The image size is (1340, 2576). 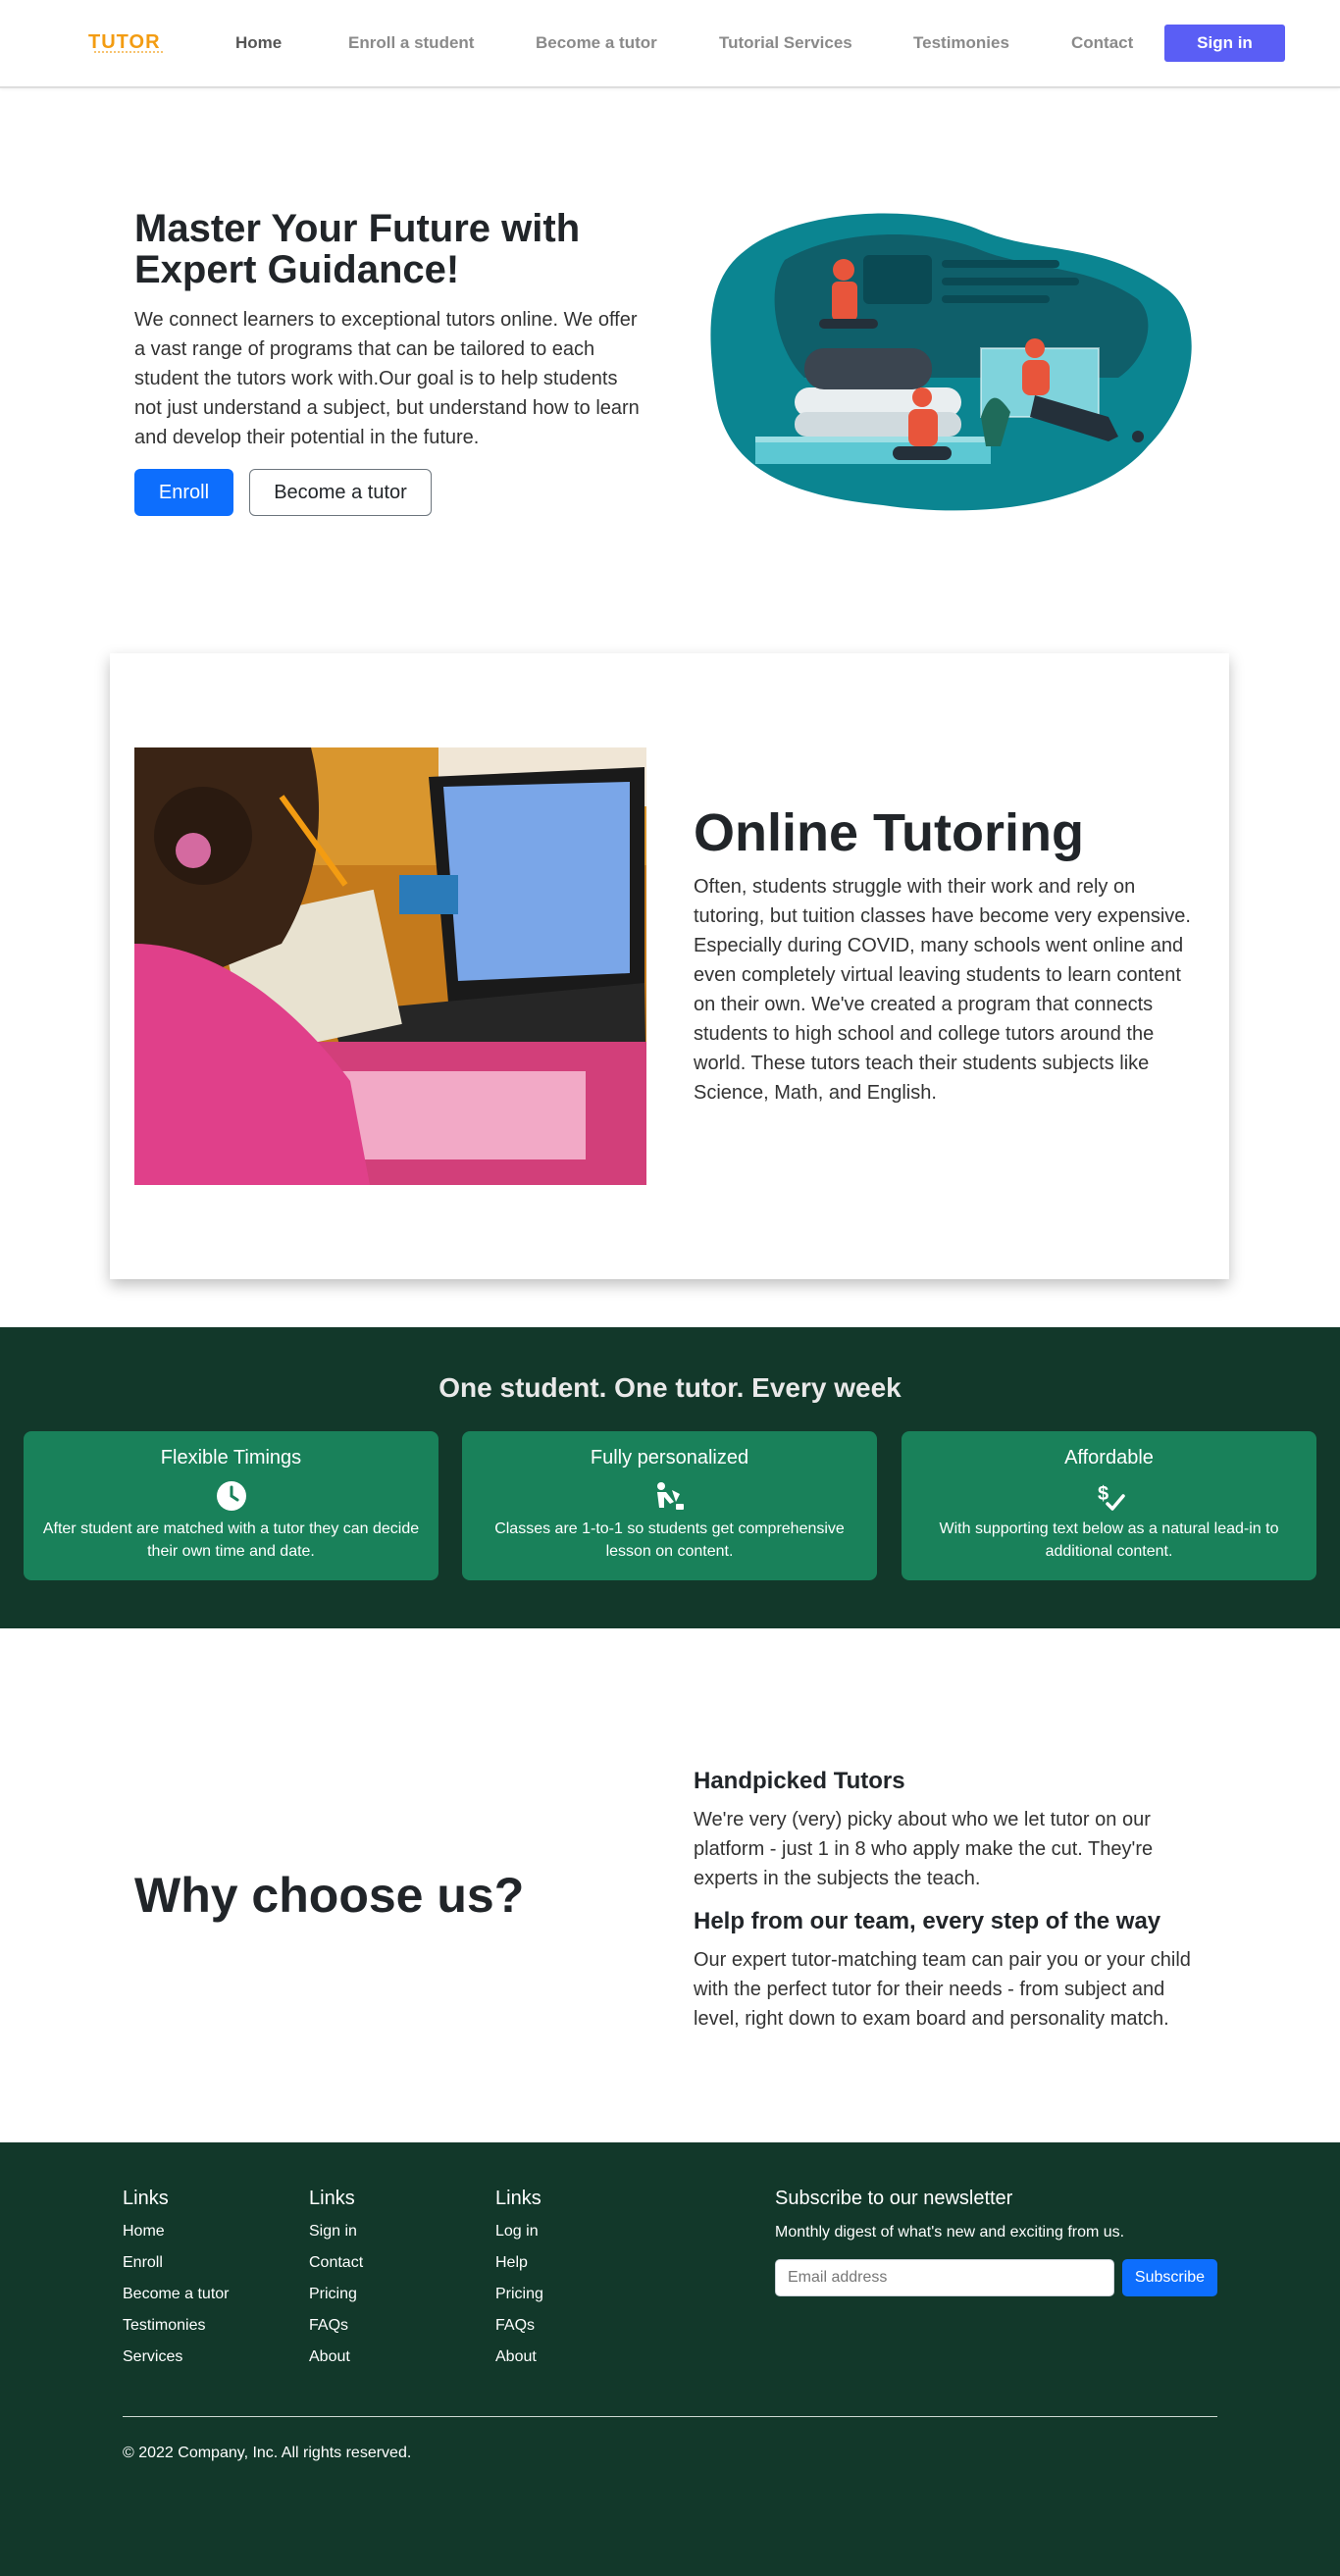 What do you see at coordinates (128, 42) in the screenshot?
I see `tutor-logo: TUTOR` at bounding box center [128, 42].